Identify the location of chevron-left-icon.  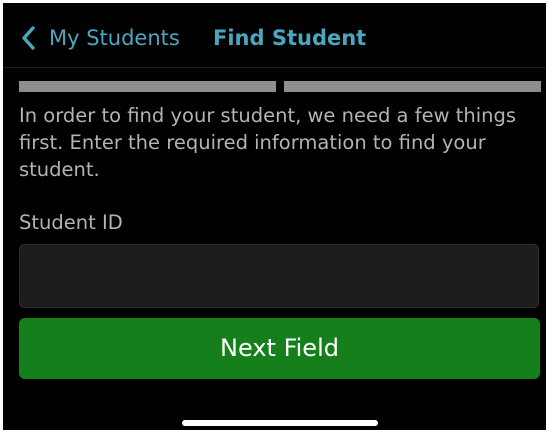
(28, 38).